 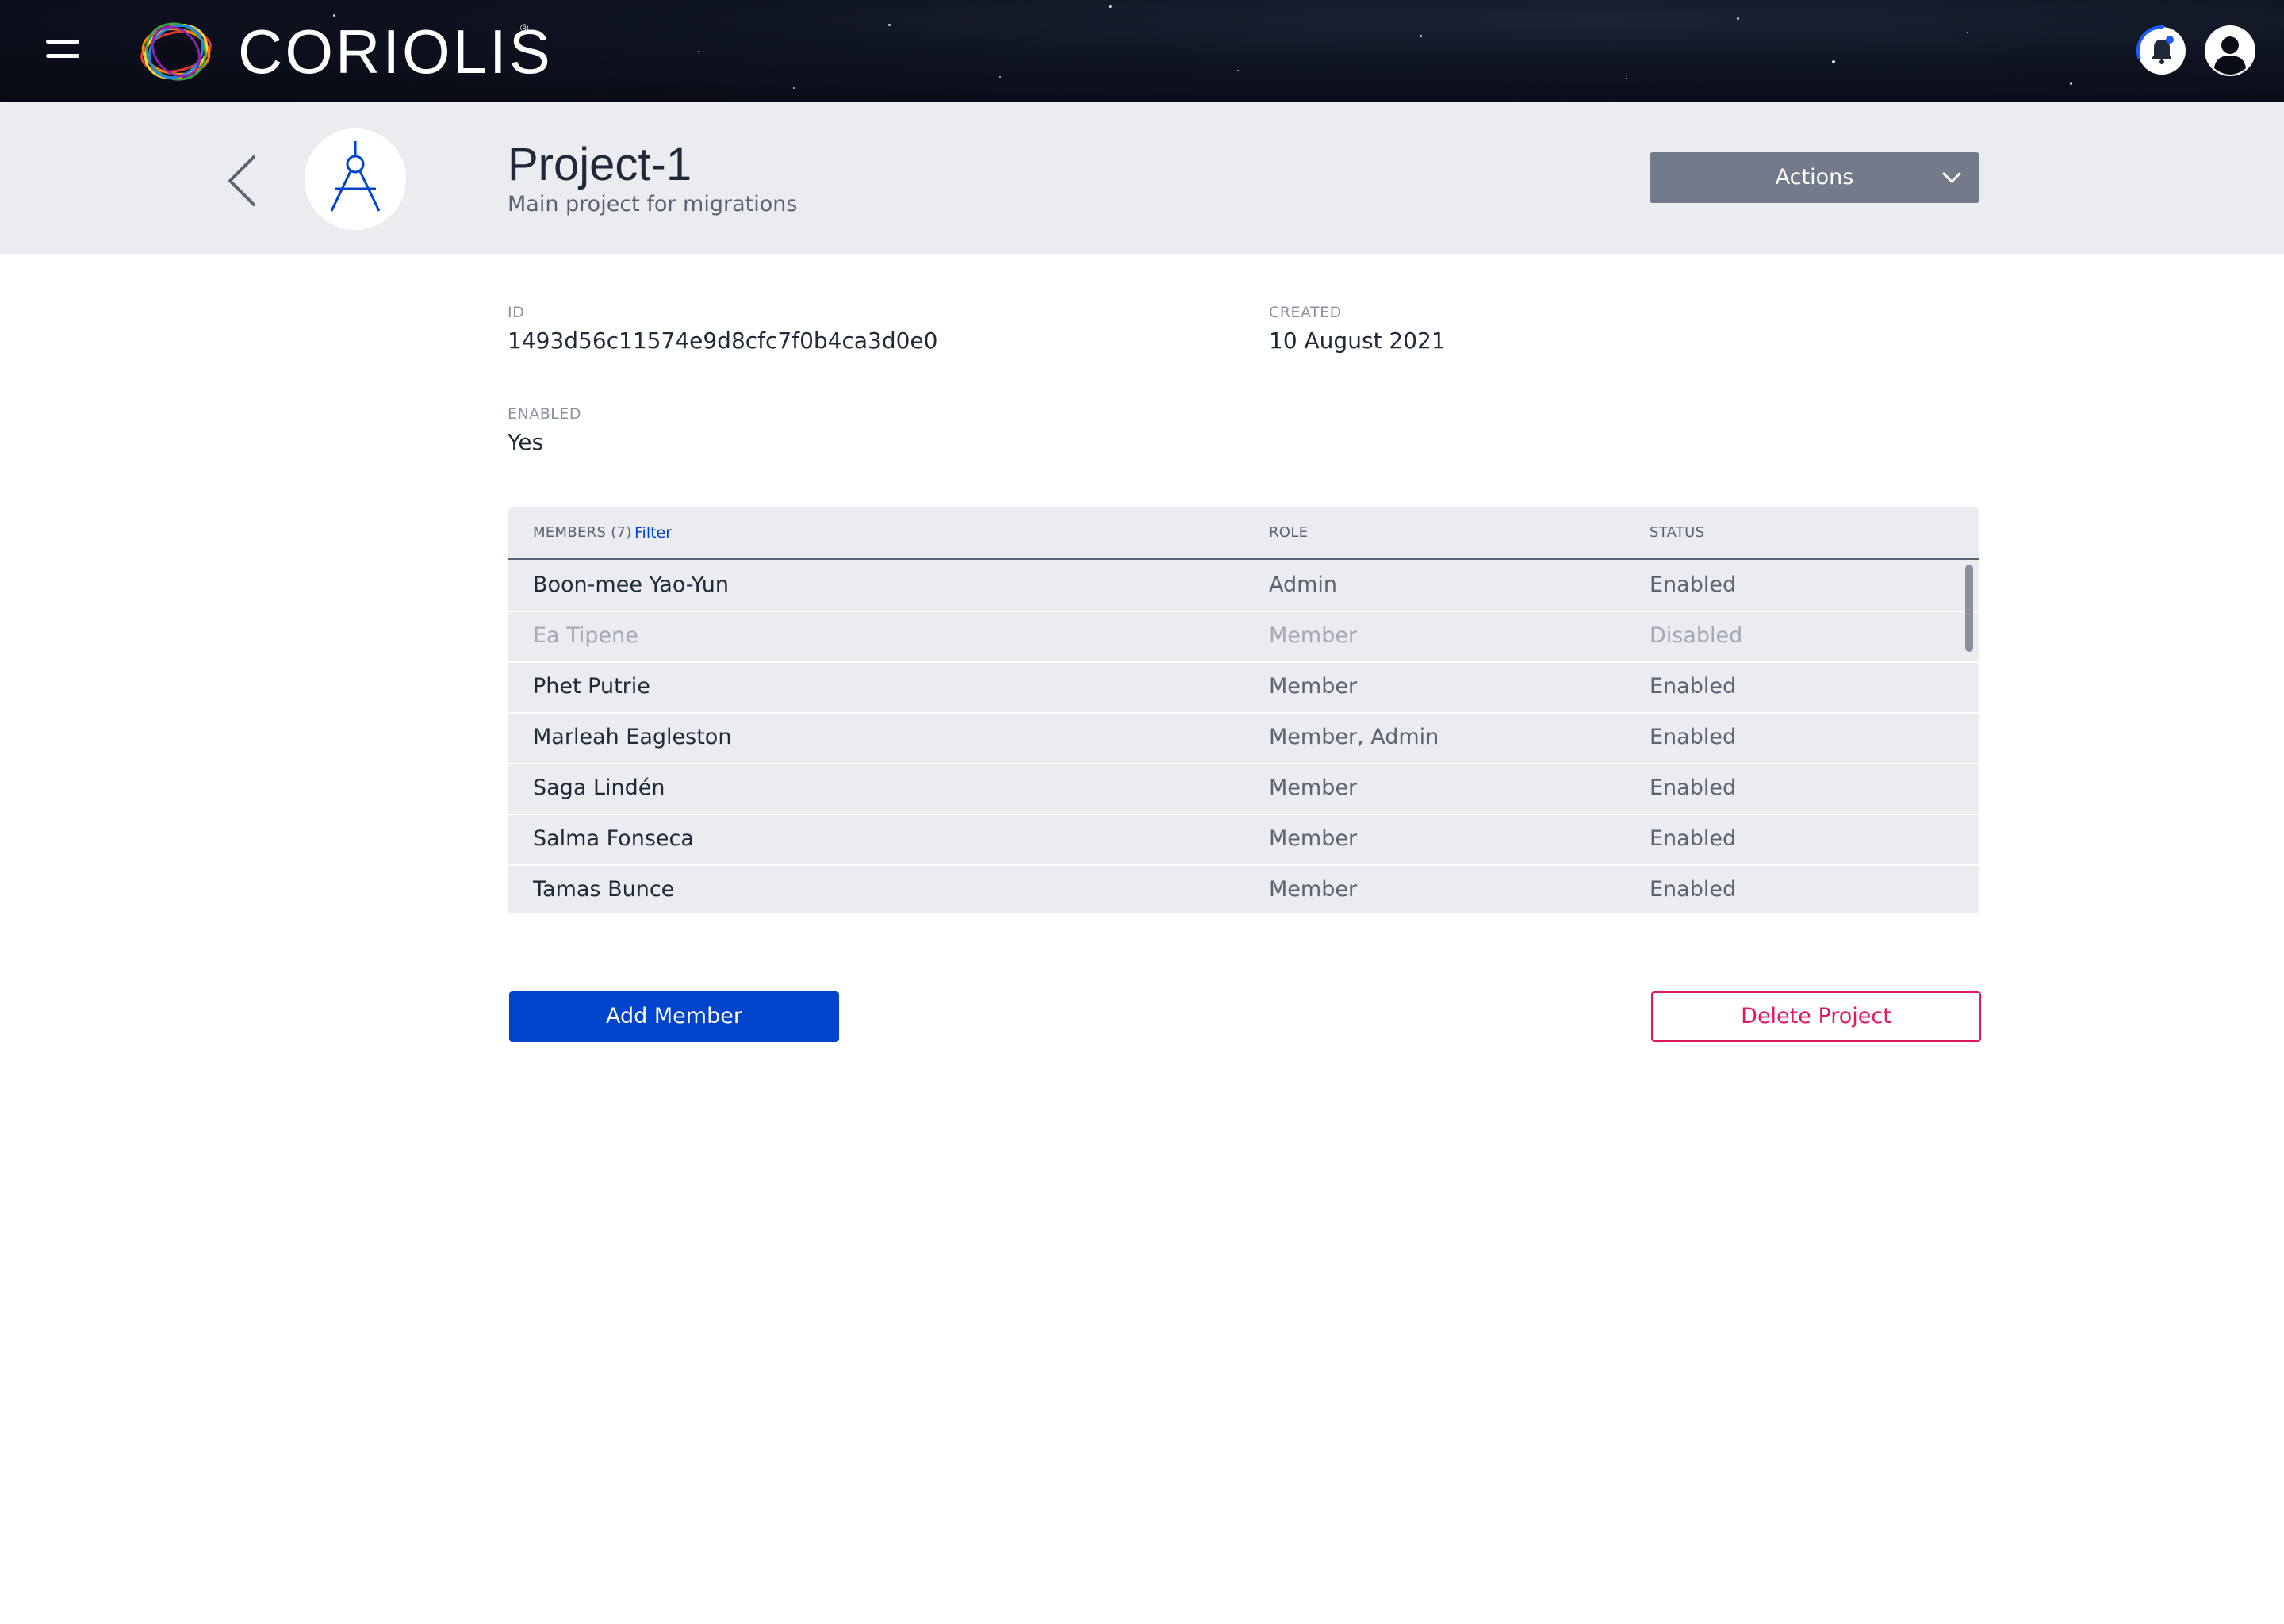 What do you see at coordinates (723, 340) in the screenshot?
I see `id-value: 1493d56c11574e9d8cfc7f0b4ca3d0e0` at bounding box center [723, 340].